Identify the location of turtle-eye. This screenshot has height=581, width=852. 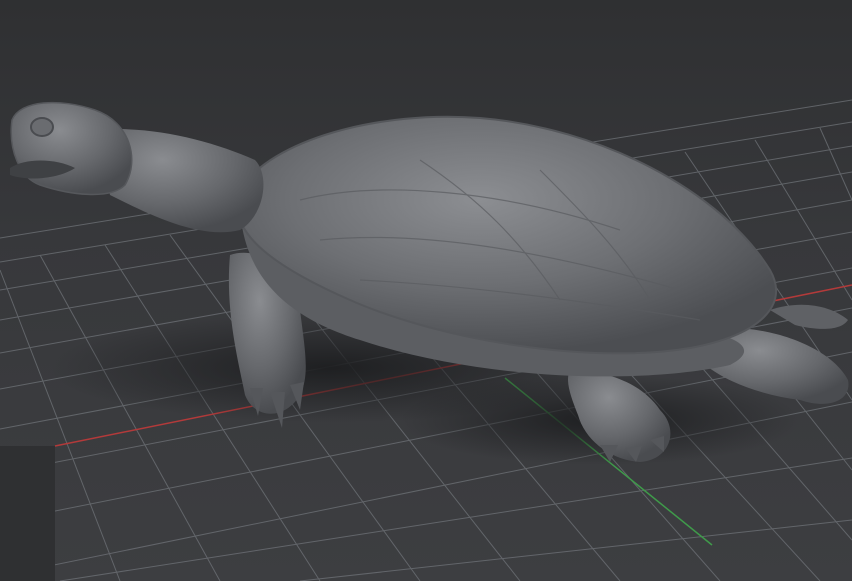
(42, 127).